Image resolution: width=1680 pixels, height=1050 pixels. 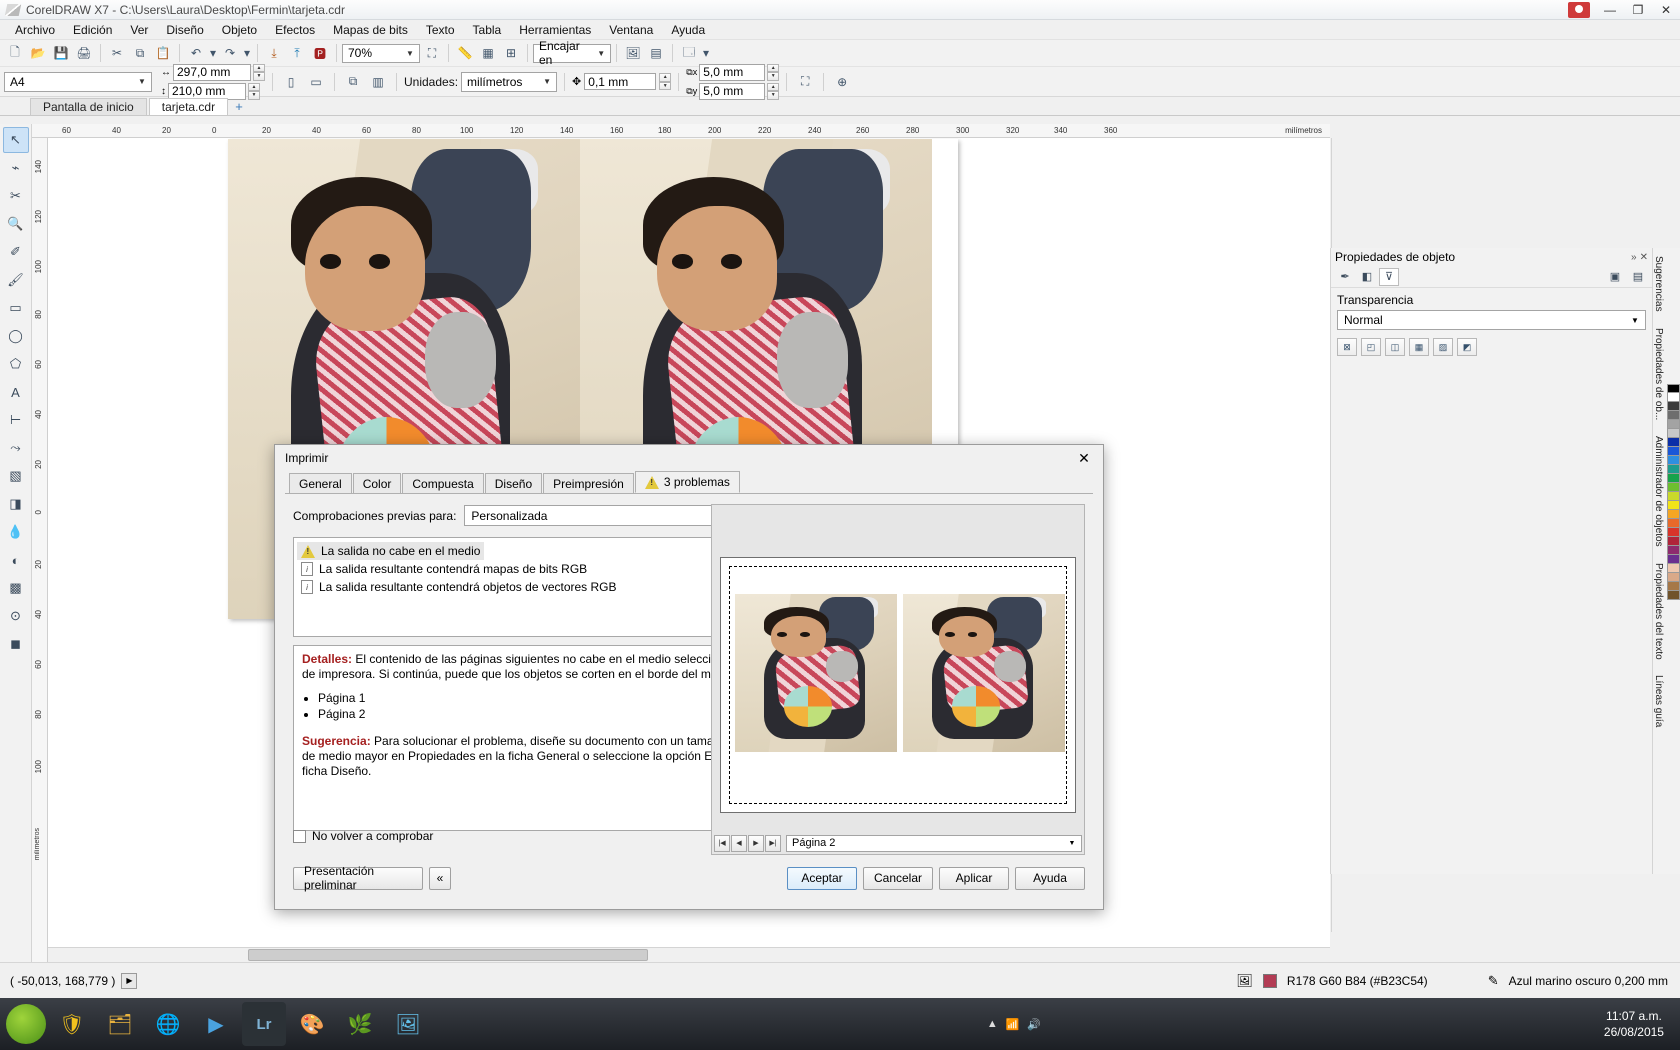 I want to click on page-size-combo: A4 ▼, so click(x=78, y=81).